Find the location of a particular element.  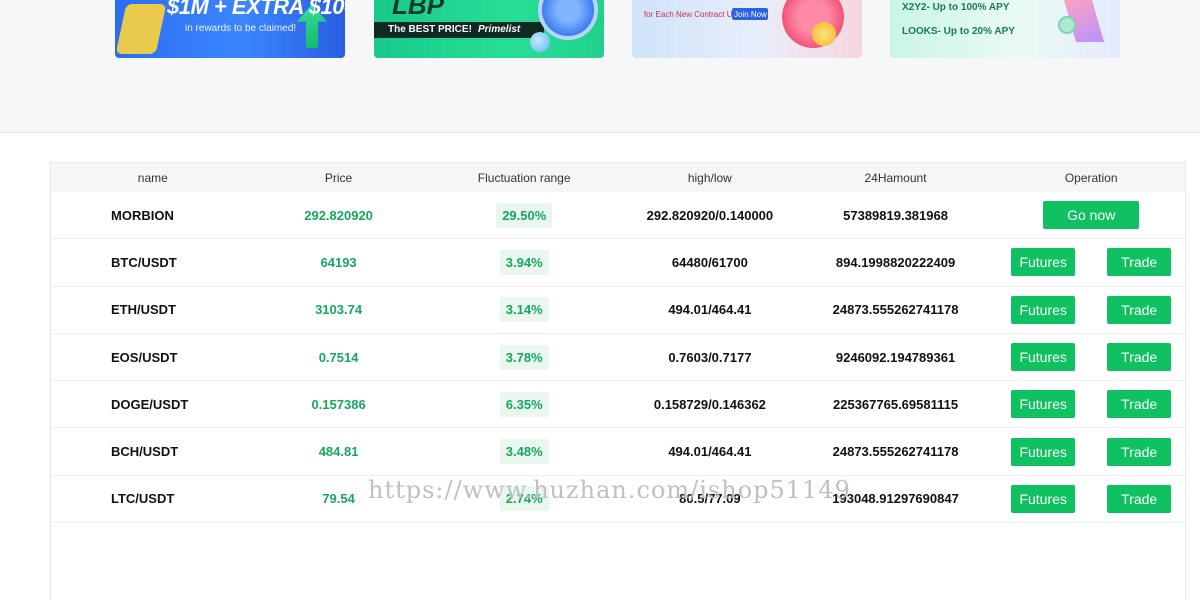

fluctuation-badge: 6.35% is located at coordinates (524, 404).